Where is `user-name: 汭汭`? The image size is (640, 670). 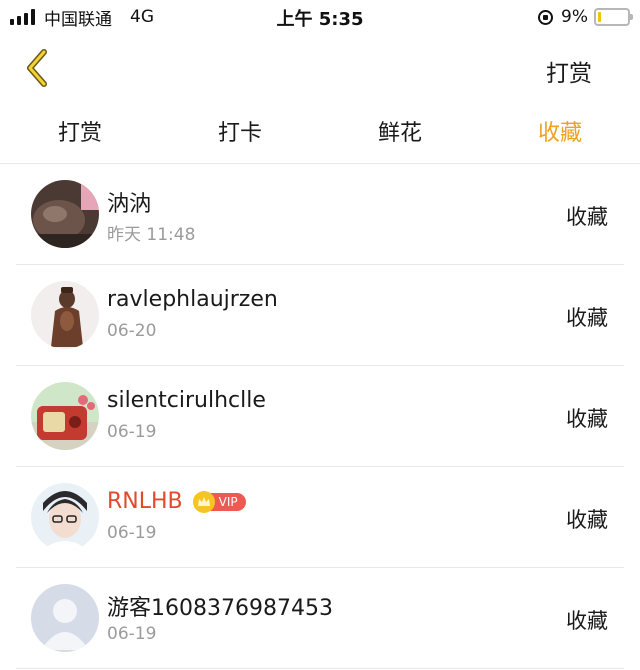 user-name: 汭汭 is located at coordinates (129, 202).